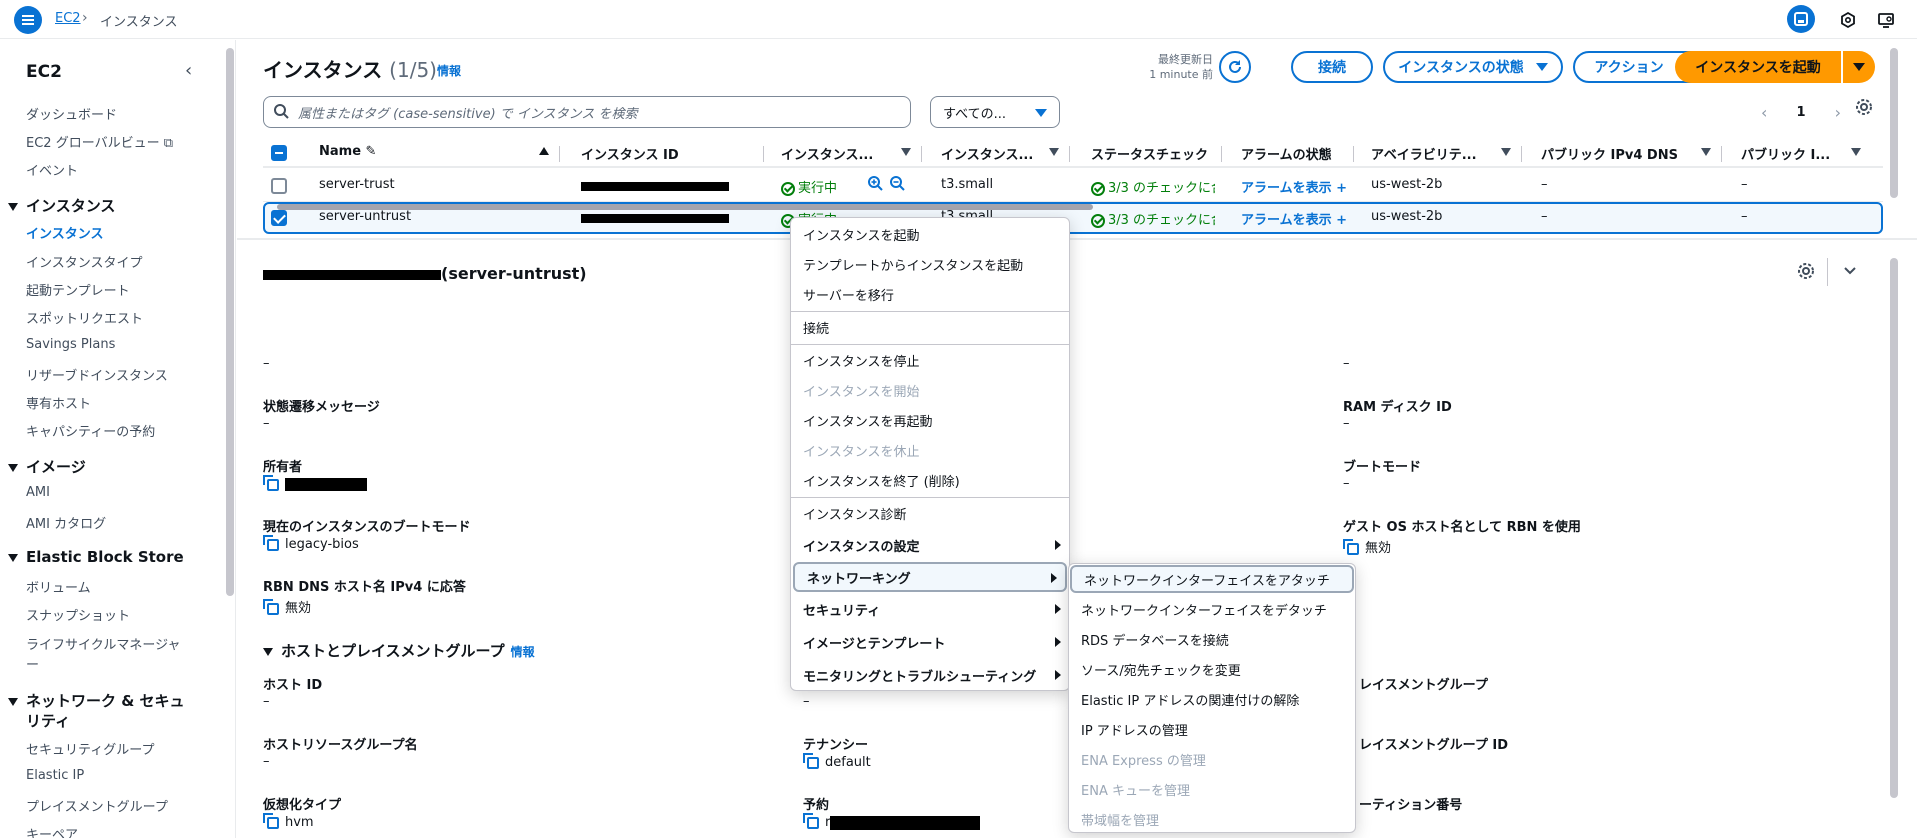 This screenshot has width=1917, height=838. I want to click on screen-settings-icon, so click(1886, 20).